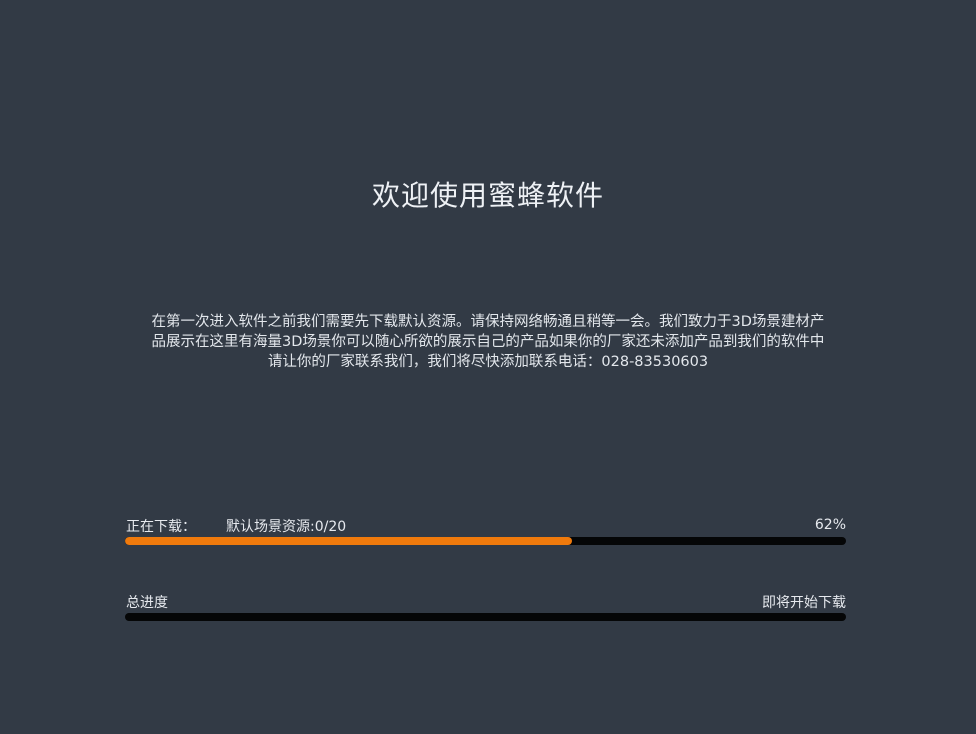 This screenshot has height=734, width=976. What do you see at coordinates (804, 603) in the screenshot?
I see `total-status-label: 即将开始下载` at bounding box center [804, 603].